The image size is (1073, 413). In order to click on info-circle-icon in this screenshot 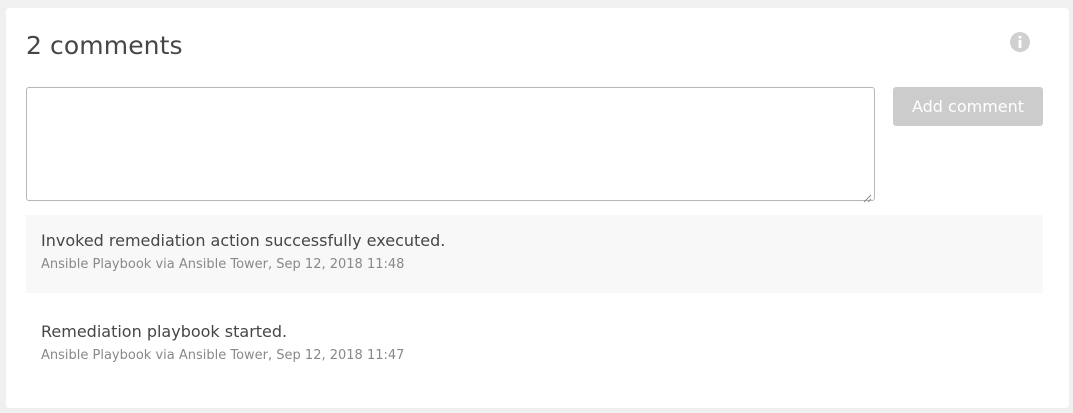, I will do `click(1020, 42)`.